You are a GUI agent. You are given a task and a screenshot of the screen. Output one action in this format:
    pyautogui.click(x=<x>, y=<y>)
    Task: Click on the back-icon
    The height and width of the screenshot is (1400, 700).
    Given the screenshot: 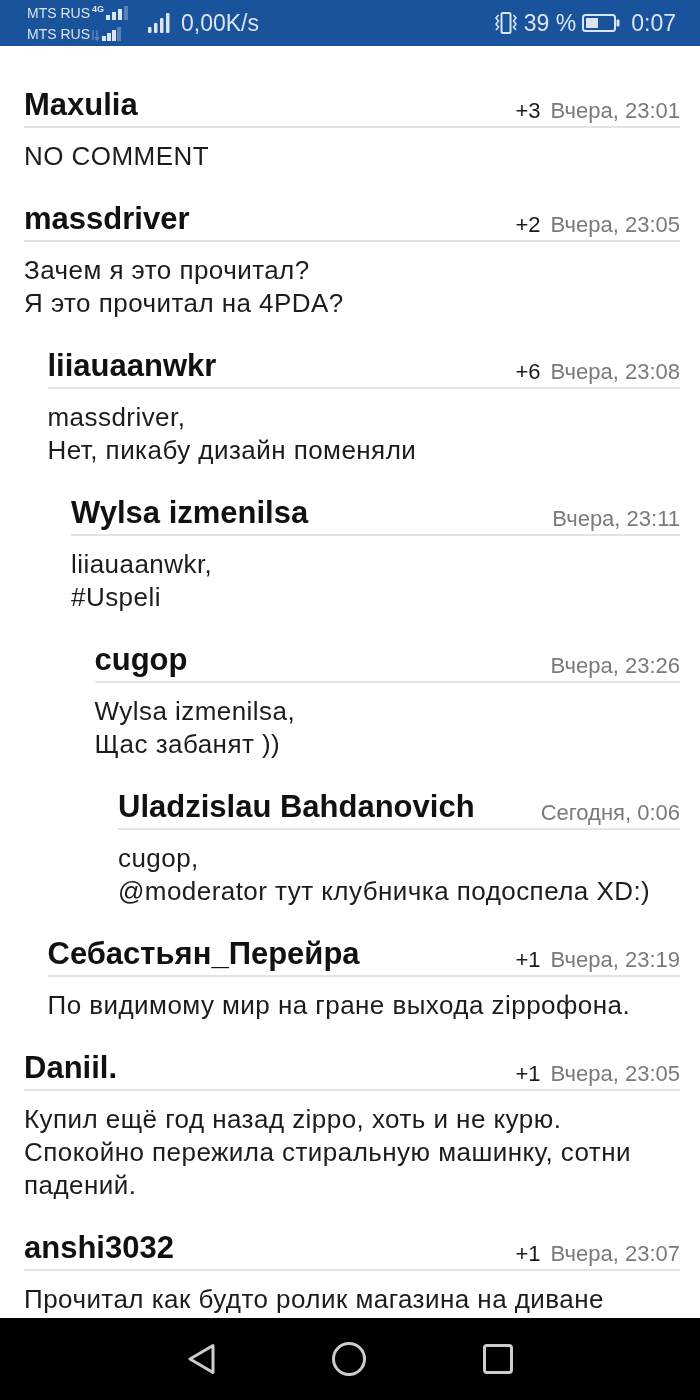 What is the action you would take?
    pyautogui.click(x=201, y=1359)
    